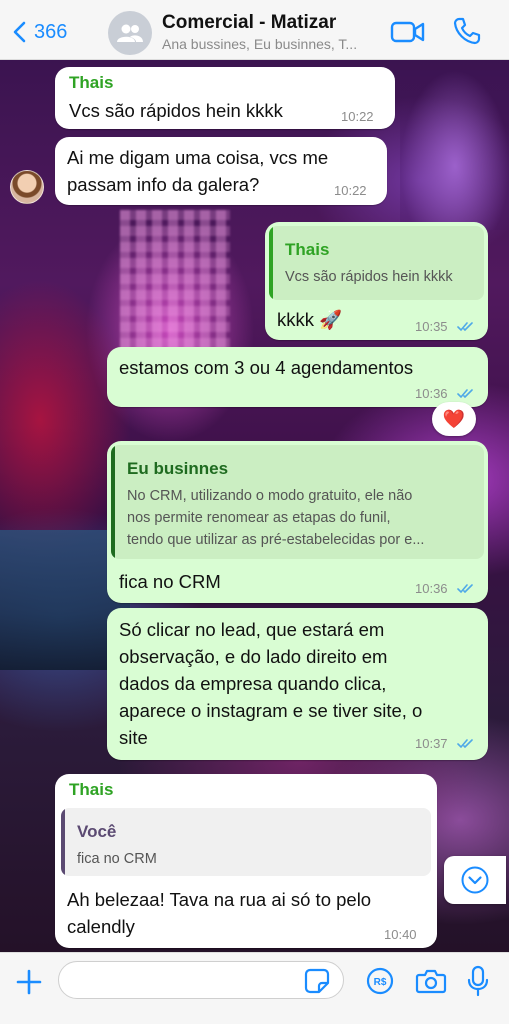  Describe the element at coordinates (176, 110) in the screenshot. I see `message-text: Vcs são rápidos hein kkkk` at that location.